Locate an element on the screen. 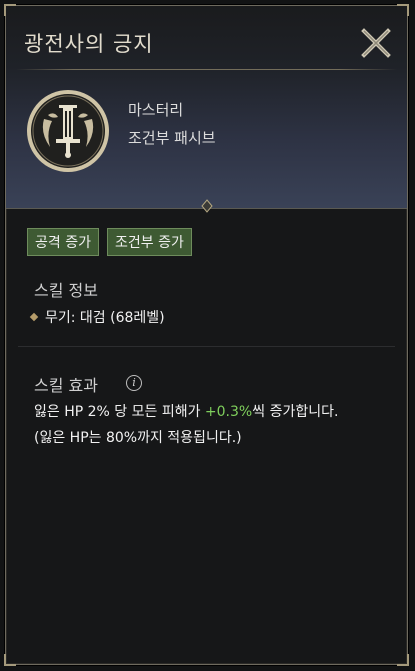 This screenshot has height=671, width=415. divider-ornament-icon is located at coordinates (207, 206).